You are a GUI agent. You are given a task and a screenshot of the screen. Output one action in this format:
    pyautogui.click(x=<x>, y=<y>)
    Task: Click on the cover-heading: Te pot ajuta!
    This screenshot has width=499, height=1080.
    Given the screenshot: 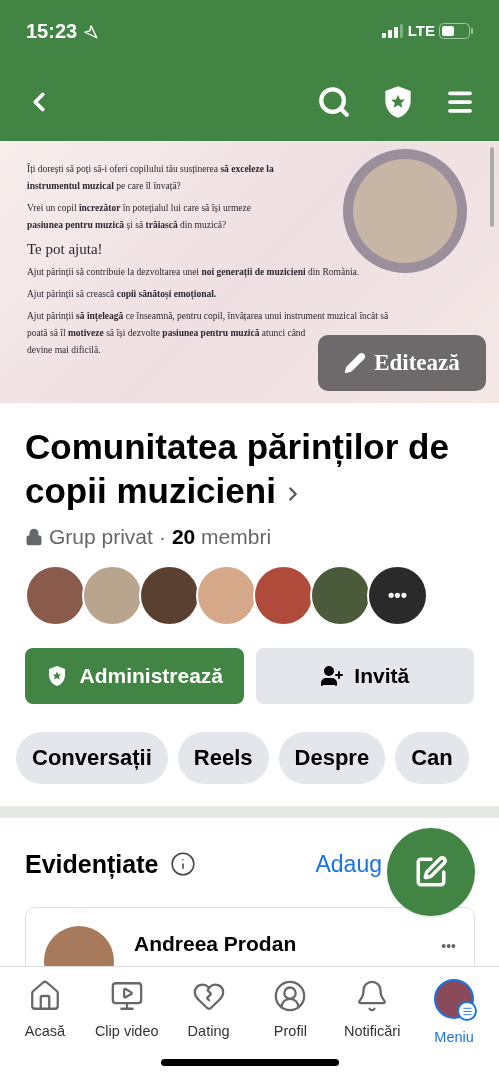 What is the action you would take?
    pyautogui.click(x=65, y=249)
    